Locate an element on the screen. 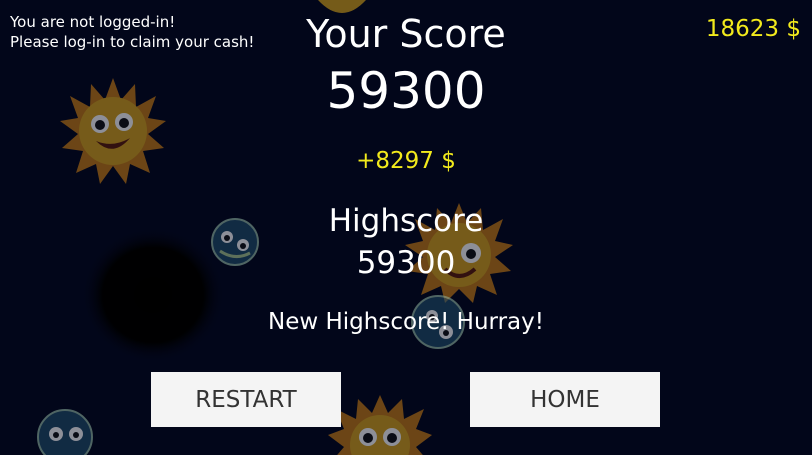 The height and width of the screenshot is (455, 812). sun-face-sprite is located at coordinates (380, 425).